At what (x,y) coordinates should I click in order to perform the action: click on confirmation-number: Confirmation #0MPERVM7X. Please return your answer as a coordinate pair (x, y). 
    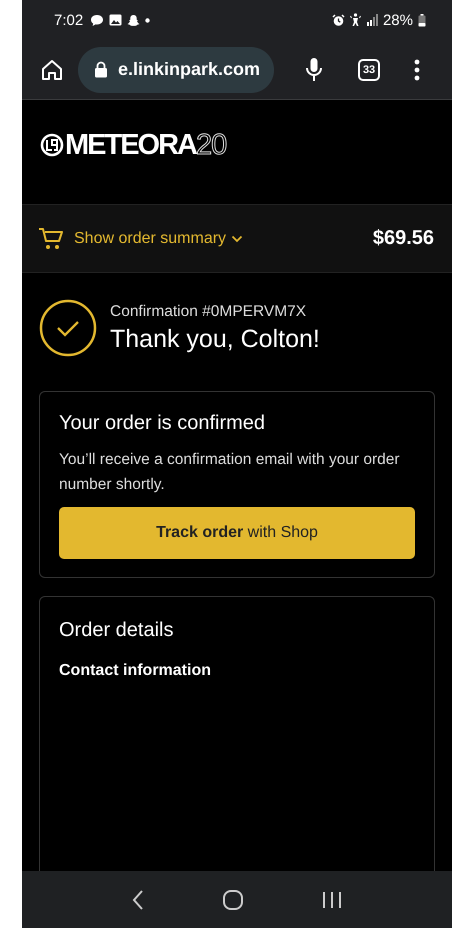
    Looking at the image, I should click on (209, 311).